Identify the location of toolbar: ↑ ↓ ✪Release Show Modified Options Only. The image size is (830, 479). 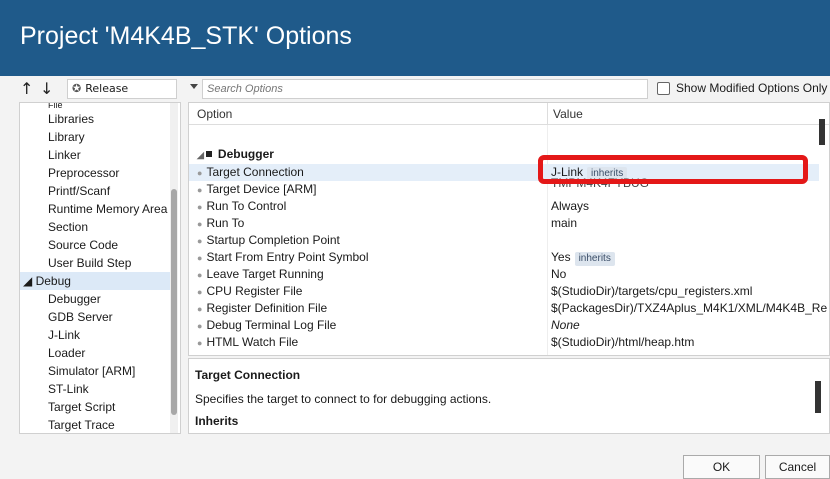
(415, 89).